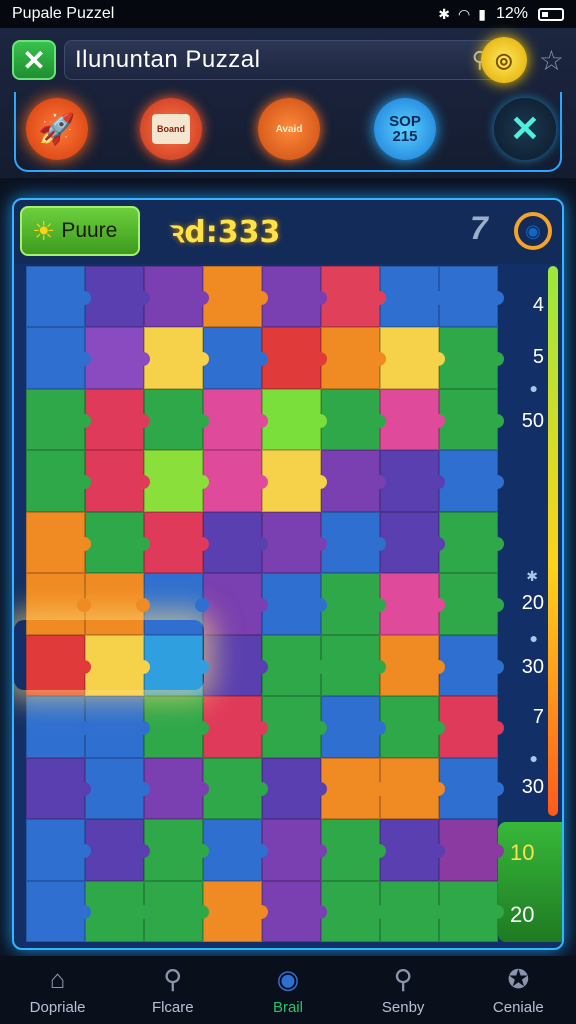  Describe the element at coordinates (525, 129) in the screenshot. I see `shuffle-button: ✕` at that location.